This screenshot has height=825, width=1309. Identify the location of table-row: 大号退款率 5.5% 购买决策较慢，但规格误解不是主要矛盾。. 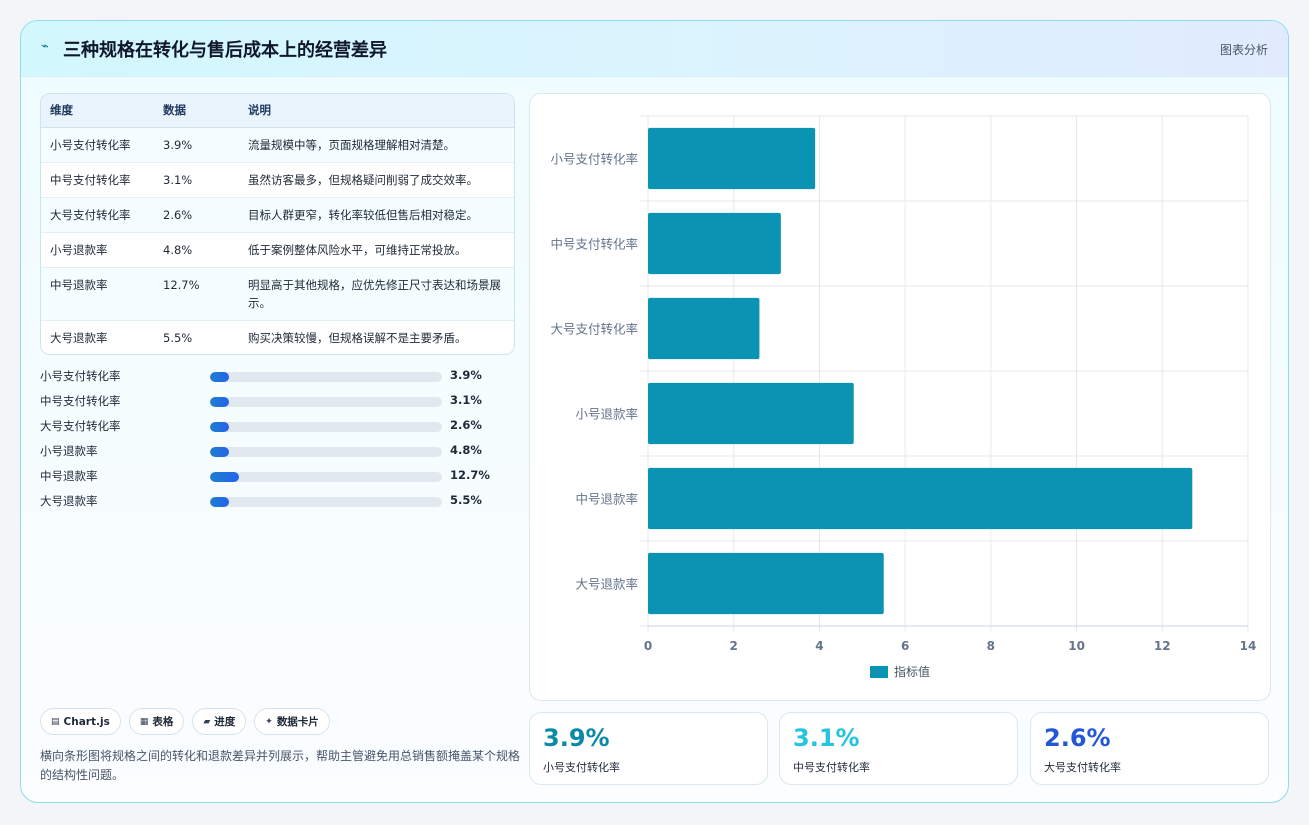
(277, 337).